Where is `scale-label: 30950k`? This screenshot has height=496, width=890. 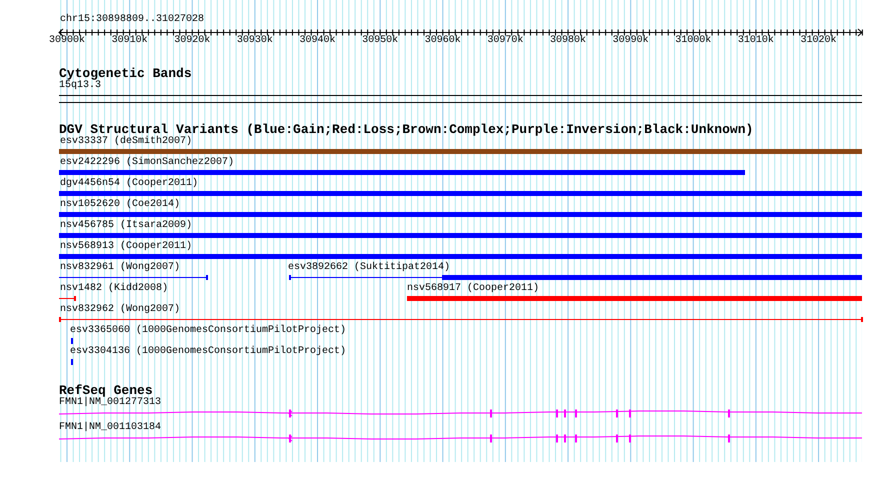
scale-label: 30950k is located at coordinates (380, 41).